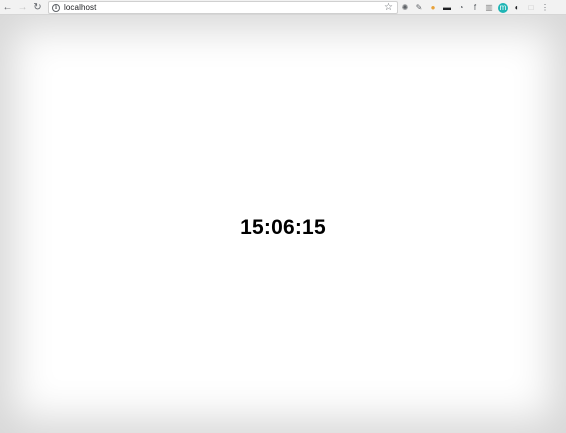 This screenshot has height=433, width=566. I want to click on bar-extension-icon: ▥, so click(489, 8).